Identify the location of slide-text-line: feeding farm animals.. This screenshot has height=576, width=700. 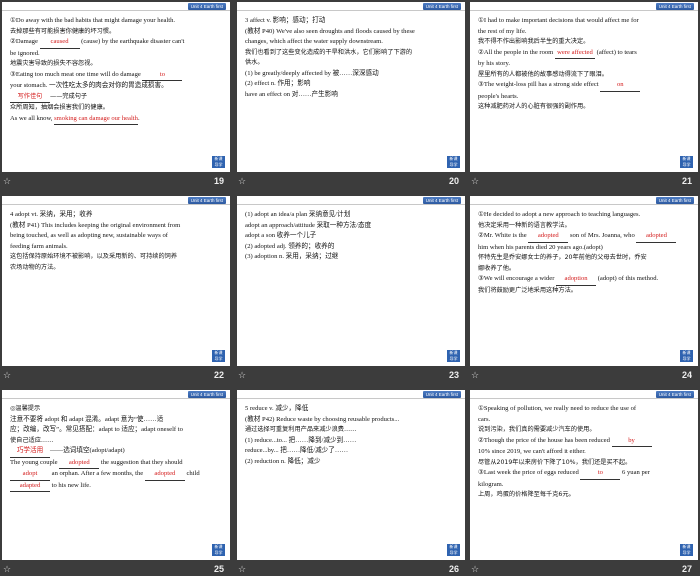
(39, 246).